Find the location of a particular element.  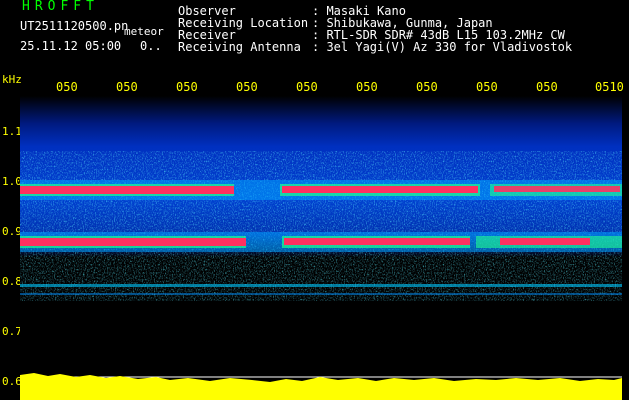

axis-unit-label: kHz is located at coordinates (12, 79).